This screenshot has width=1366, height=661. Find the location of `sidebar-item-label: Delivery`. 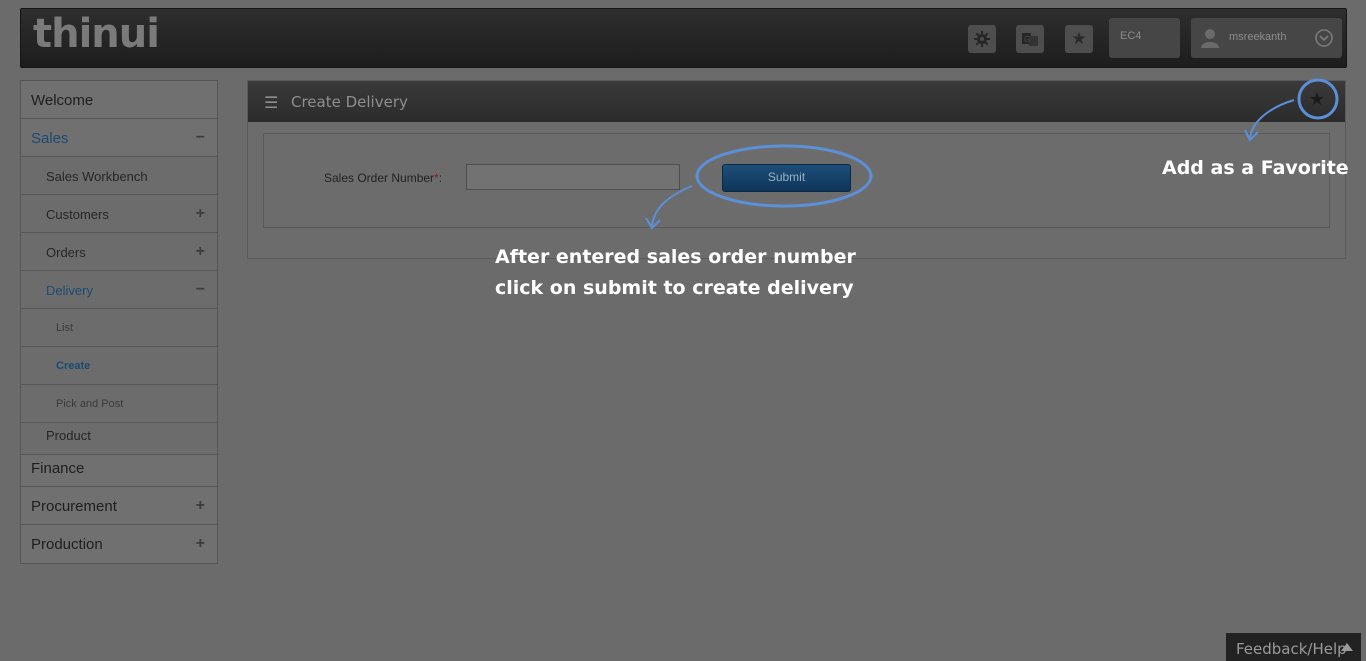

sidebar-item-label: Delivery is located at coordinates (69, 290).